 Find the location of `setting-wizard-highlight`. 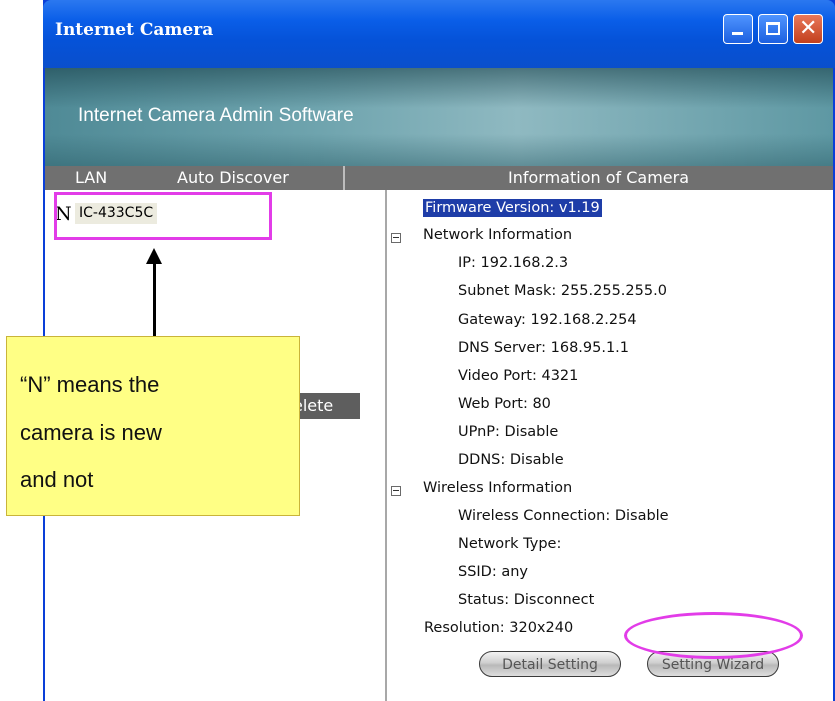

setting-wizard-highlight is located at coordinates (713, 635).